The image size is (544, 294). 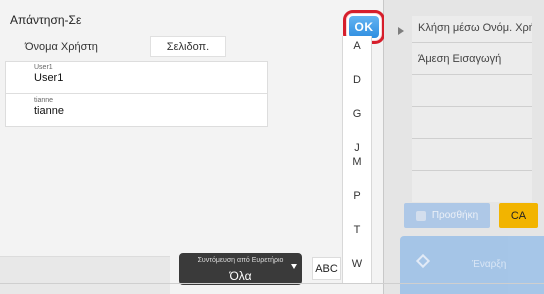 I want to click on index-letter-j: J, so click(x=357, y=148).